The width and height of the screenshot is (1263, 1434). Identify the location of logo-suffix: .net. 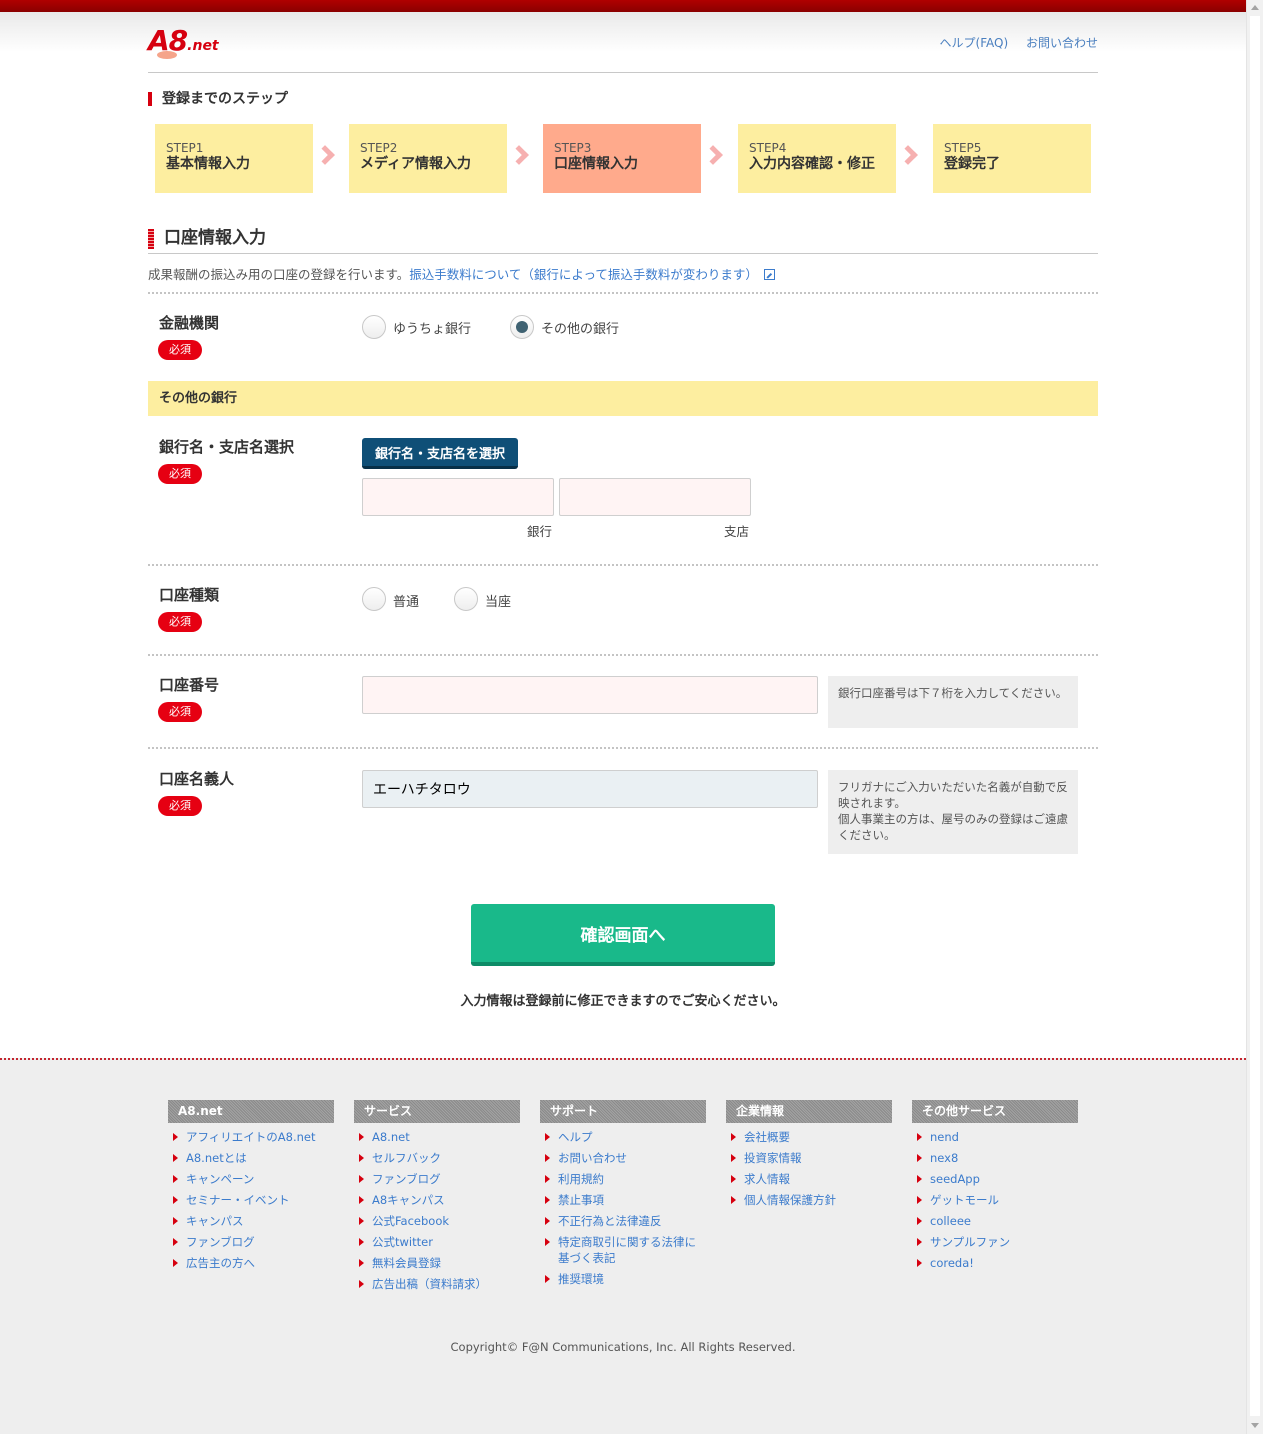
(203, 46).